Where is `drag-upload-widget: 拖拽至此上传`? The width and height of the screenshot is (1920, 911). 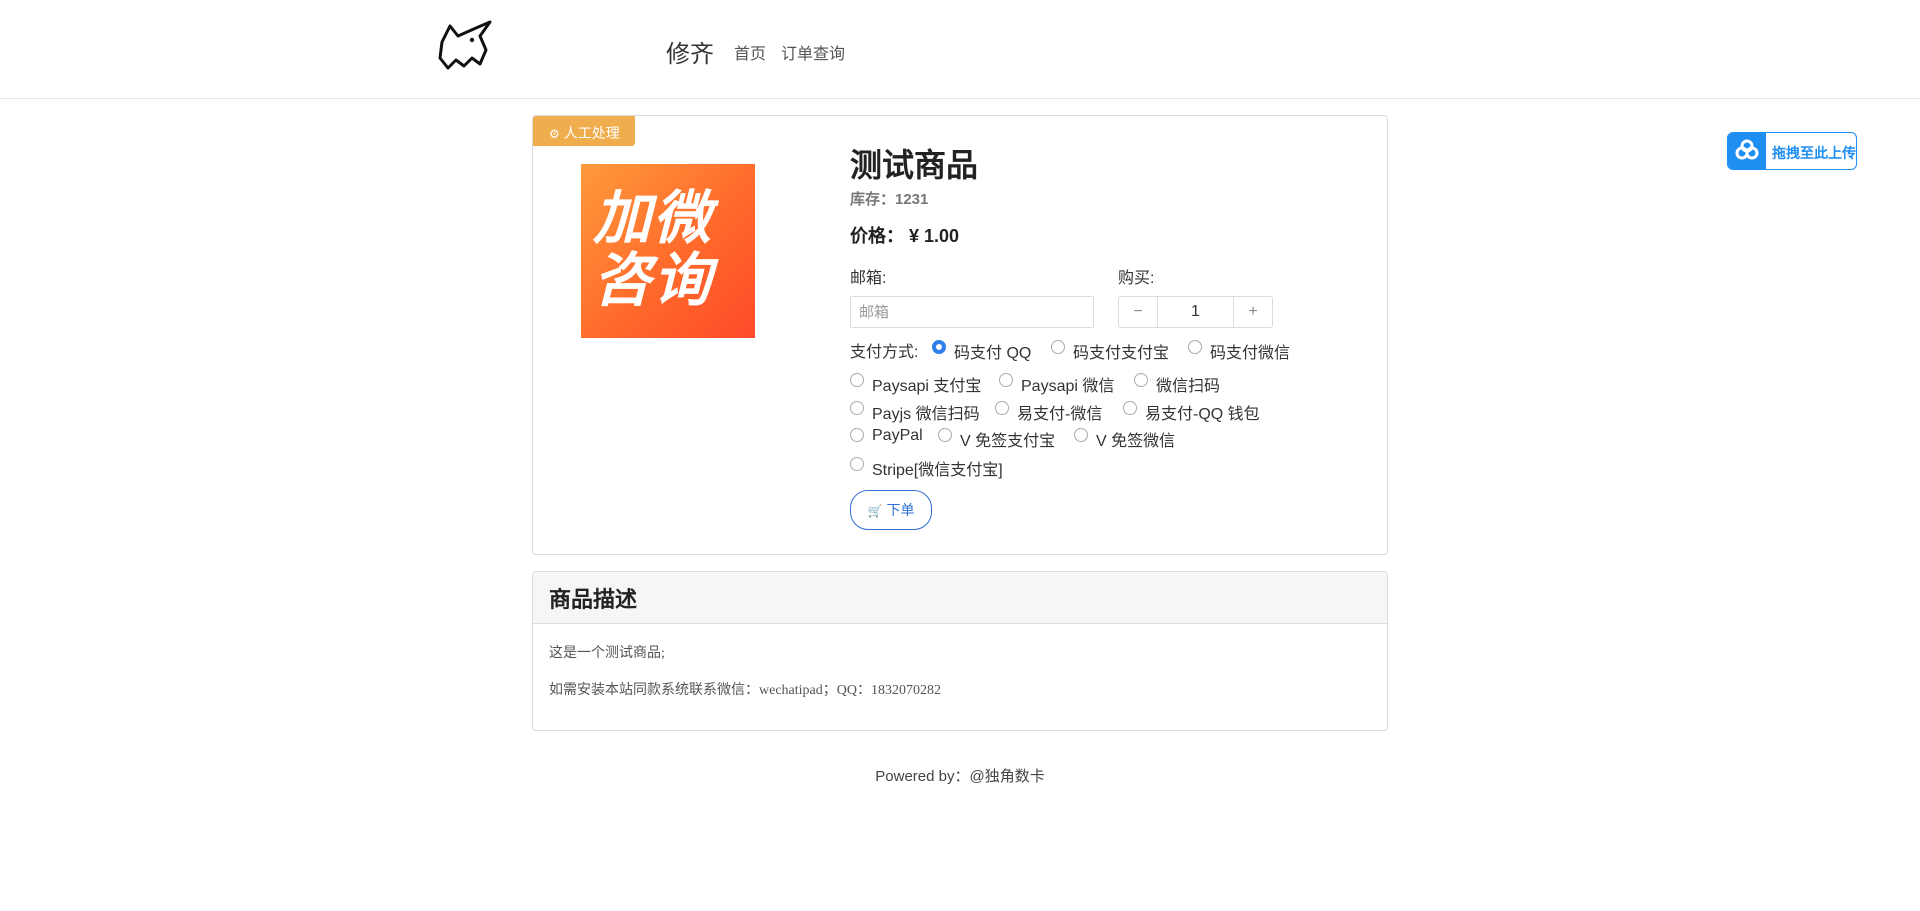
drag-upload-widget: 拖拽至此上传 is located at coordinates (1792, 151).